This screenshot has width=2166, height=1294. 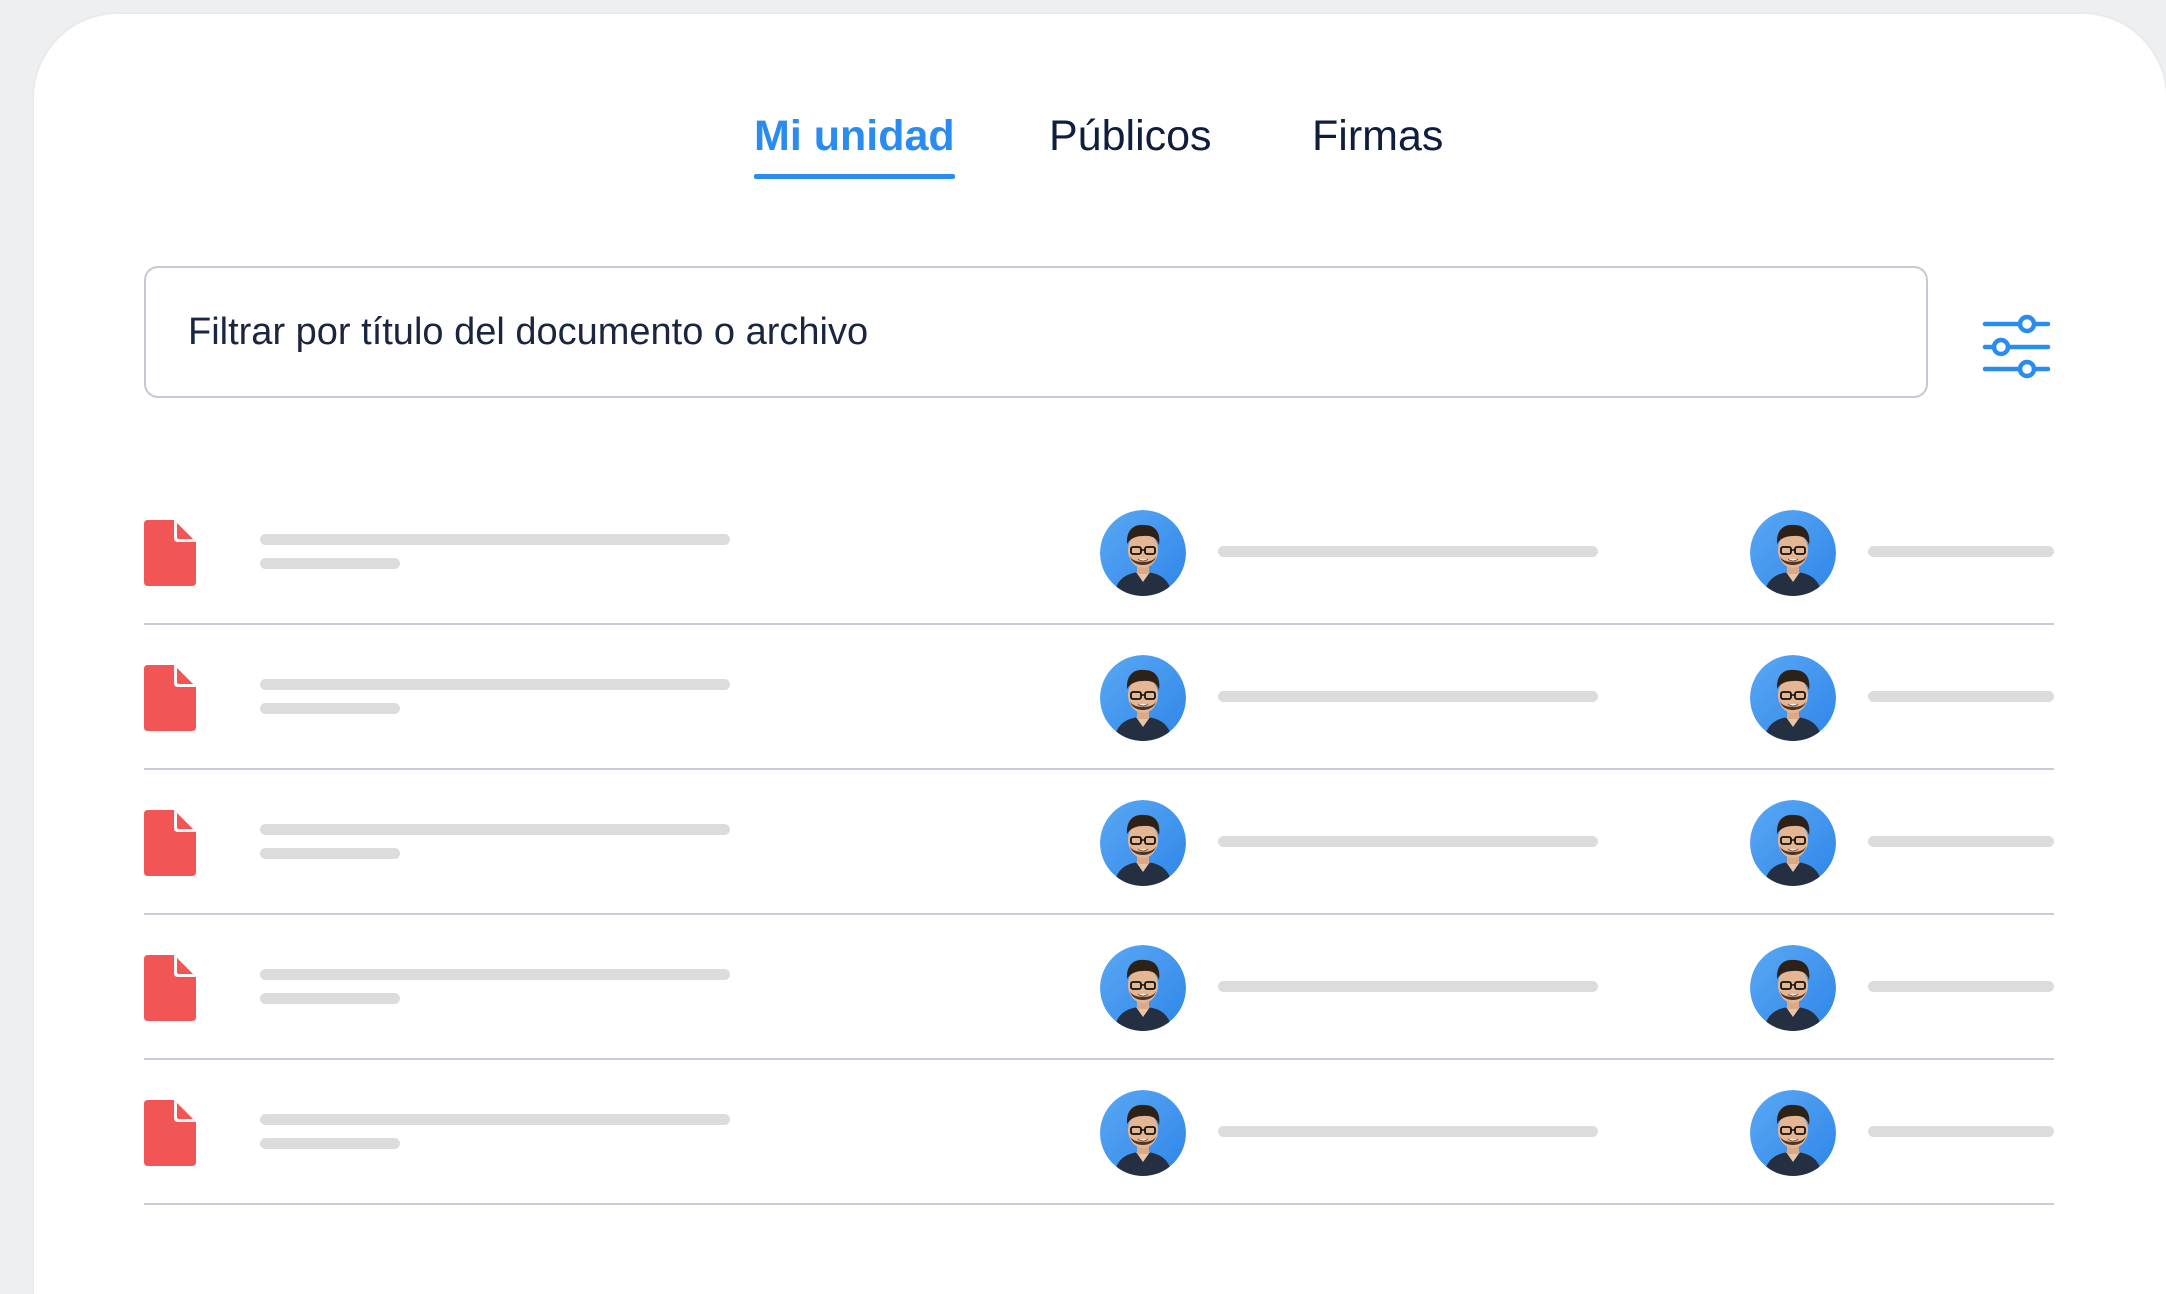 I want to click on tab-label: Públicos, so click(x=1130, y=136).